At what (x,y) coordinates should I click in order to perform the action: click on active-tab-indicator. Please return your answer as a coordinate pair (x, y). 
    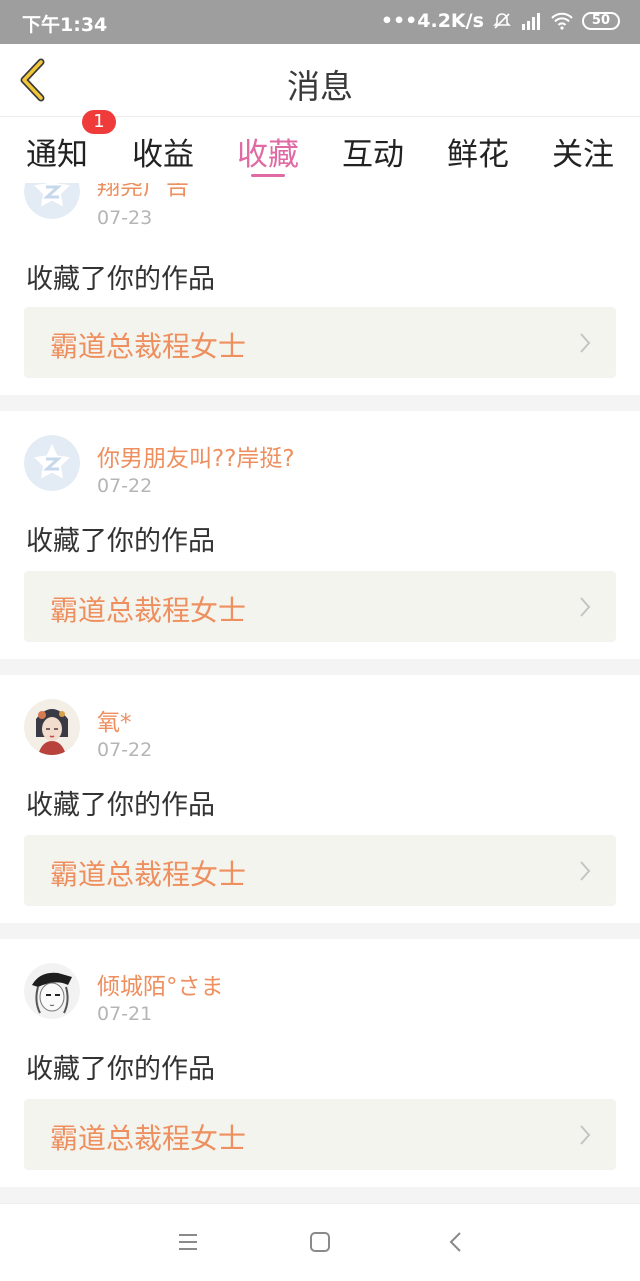
    Looking at the image, I should click on (268, 175).